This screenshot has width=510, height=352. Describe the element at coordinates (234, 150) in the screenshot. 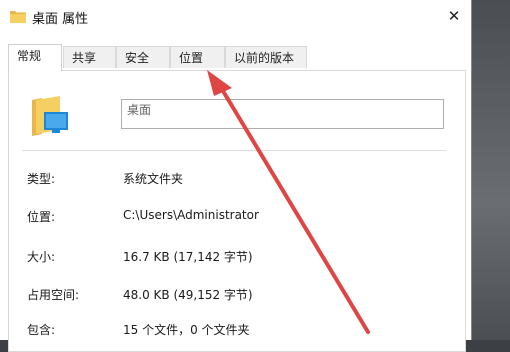

I see `divider` at that location.